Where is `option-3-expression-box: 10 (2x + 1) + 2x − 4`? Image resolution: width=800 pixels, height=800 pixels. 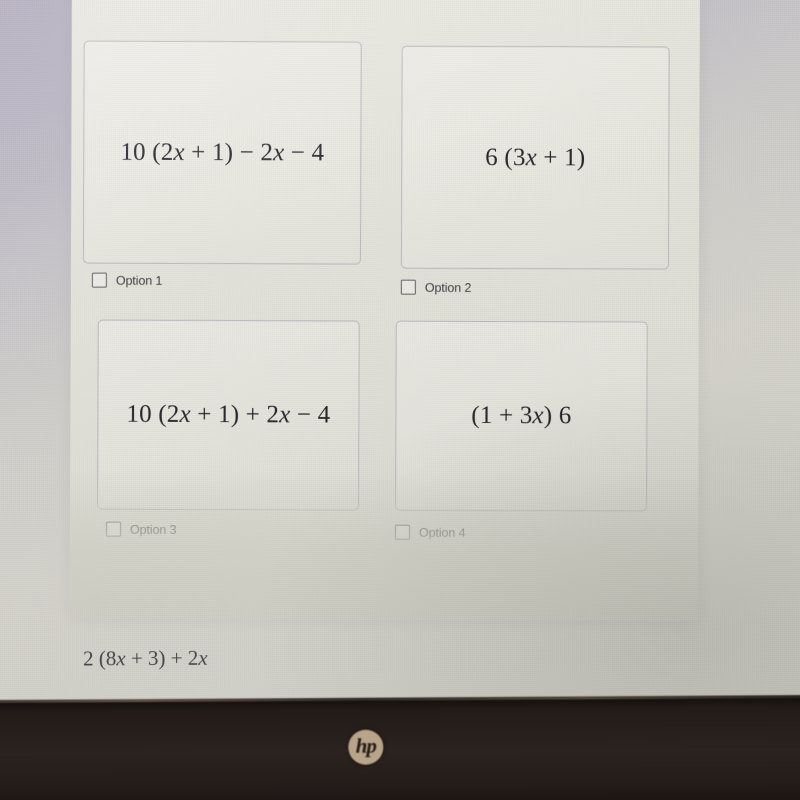 option-3-expression-box: 10 (2x + 1) + 2x − 4 is located at coordinates (228, 415).